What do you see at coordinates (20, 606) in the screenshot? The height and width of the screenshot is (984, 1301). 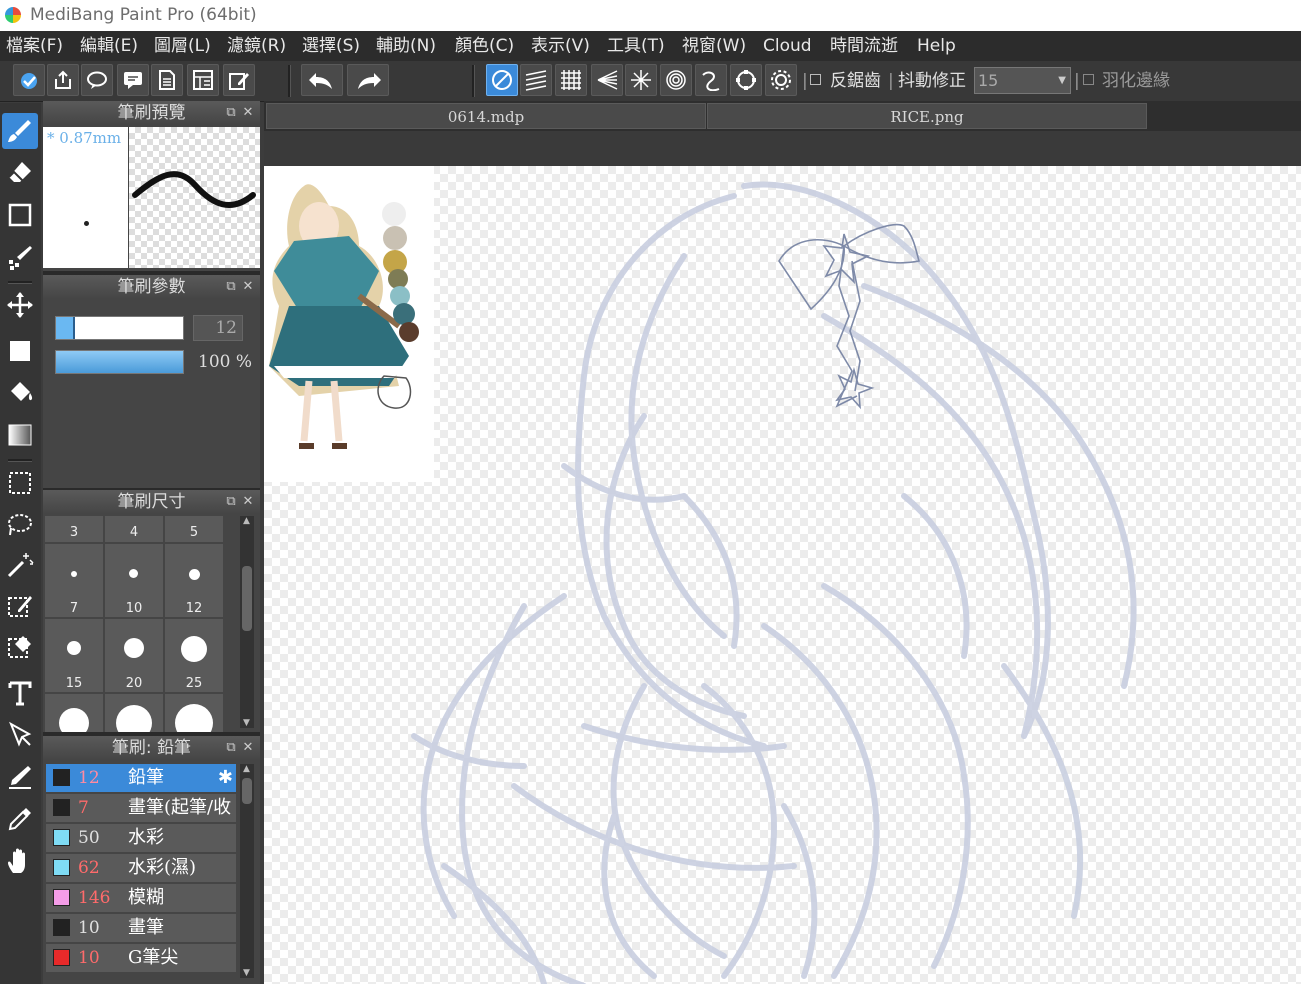 I see `select-pen-tool` at bounding box center [20, 606].